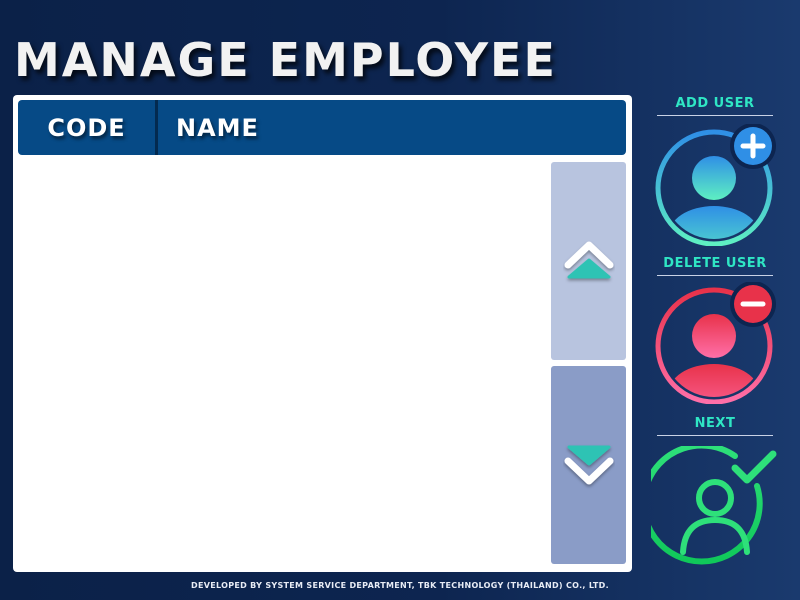  I want to click on delete-user-button, so click(718, 344).